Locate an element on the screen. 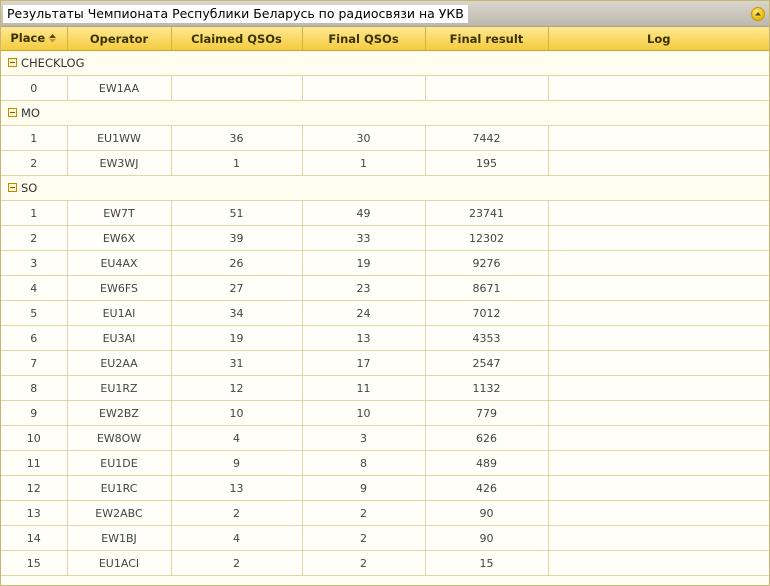 The image size is (770, 586). group-header-cell: MO is located at coordinates (385, 113).